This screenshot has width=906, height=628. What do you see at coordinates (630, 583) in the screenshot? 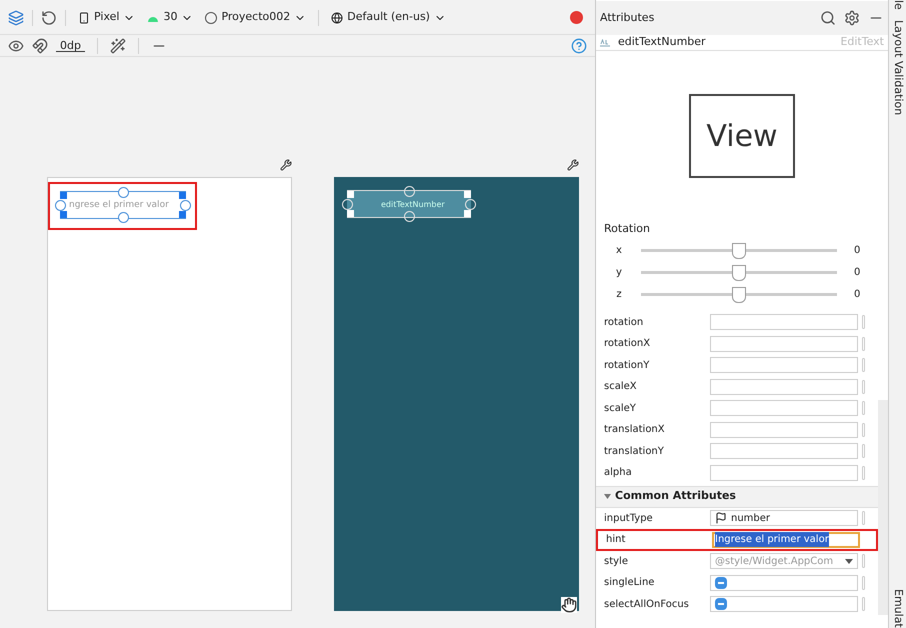
I see `attribute-name: singleLine` at bounding box center [630, 583].